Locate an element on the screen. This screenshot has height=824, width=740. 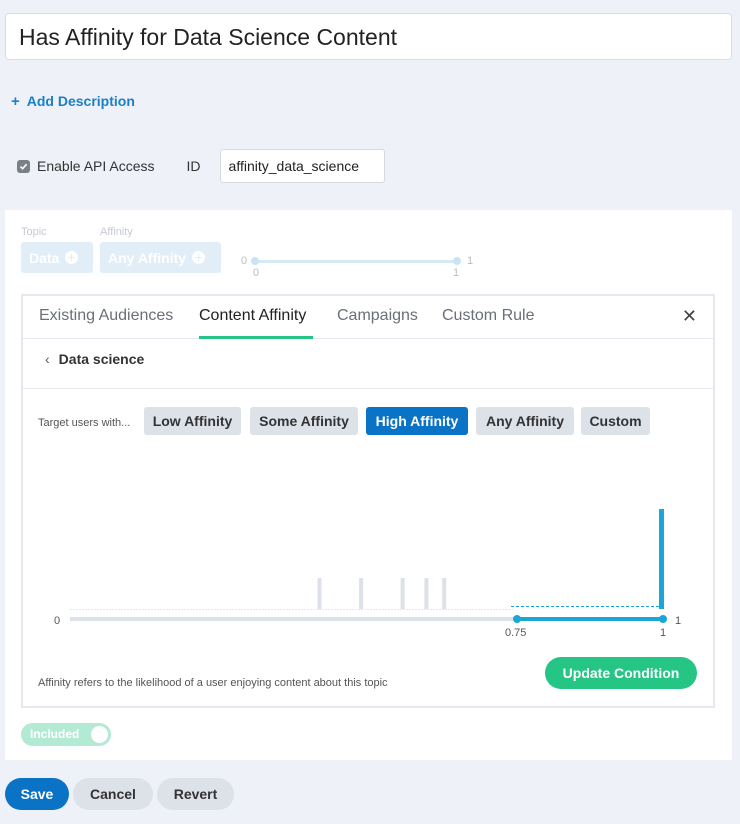
chevron-left-icon: ‹ is located at coordinates (47, 359).